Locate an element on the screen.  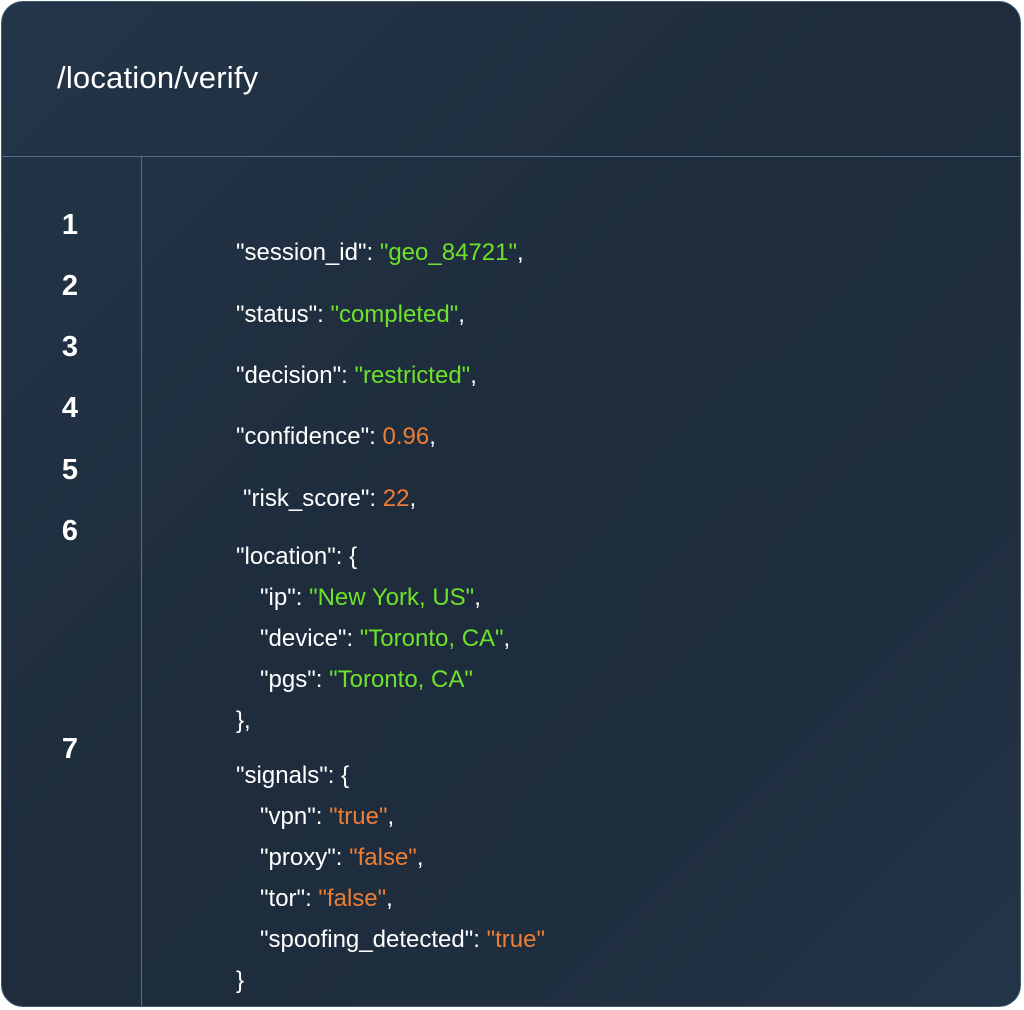
json-brace-close: }, is located at coordinates (243, 720).